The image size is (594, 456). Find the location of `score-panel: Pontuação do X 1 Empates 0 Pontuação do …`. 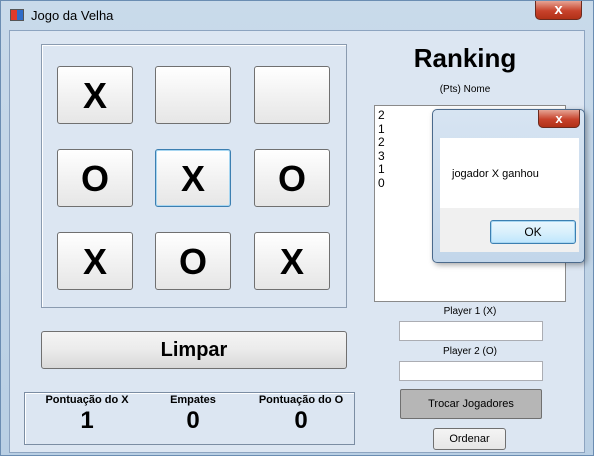

score-panel: Pontuação do X 1 Empates 0 Pontuação do … is located at coordinates (189, 418).